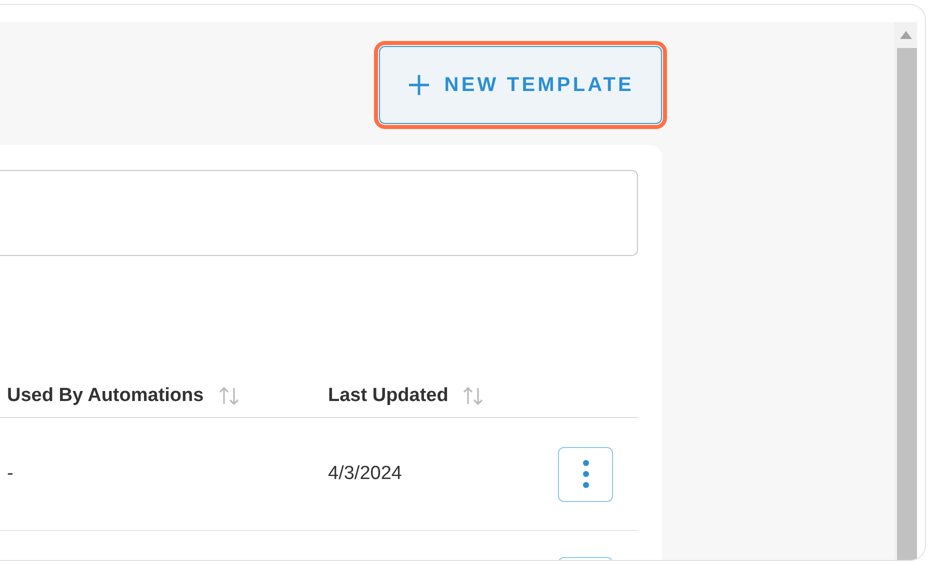 This screenshot has width=931, height=565. Describe the element at coordinates (906, 35) in the screenshot. I see `scroll-up-arrow-icon` at that location.